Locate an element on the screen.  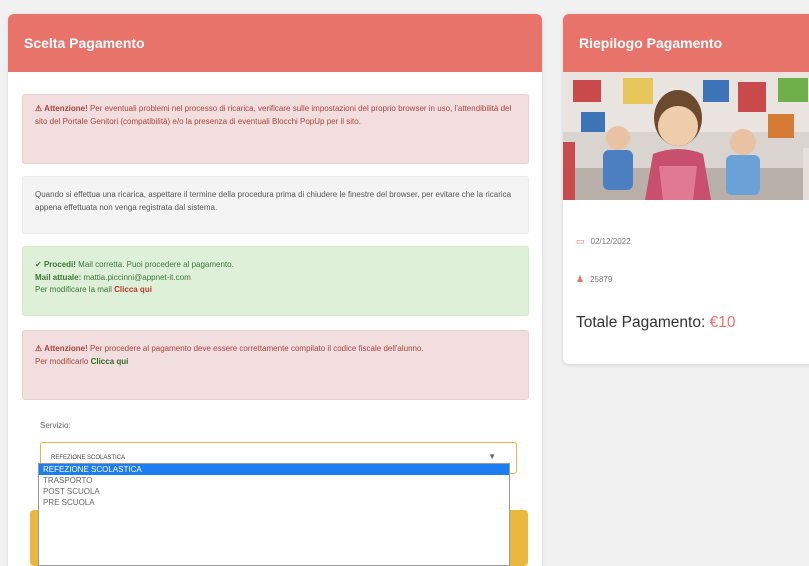
modify-mail-text: Per modificare la mail is located at coordinates (75, 289).